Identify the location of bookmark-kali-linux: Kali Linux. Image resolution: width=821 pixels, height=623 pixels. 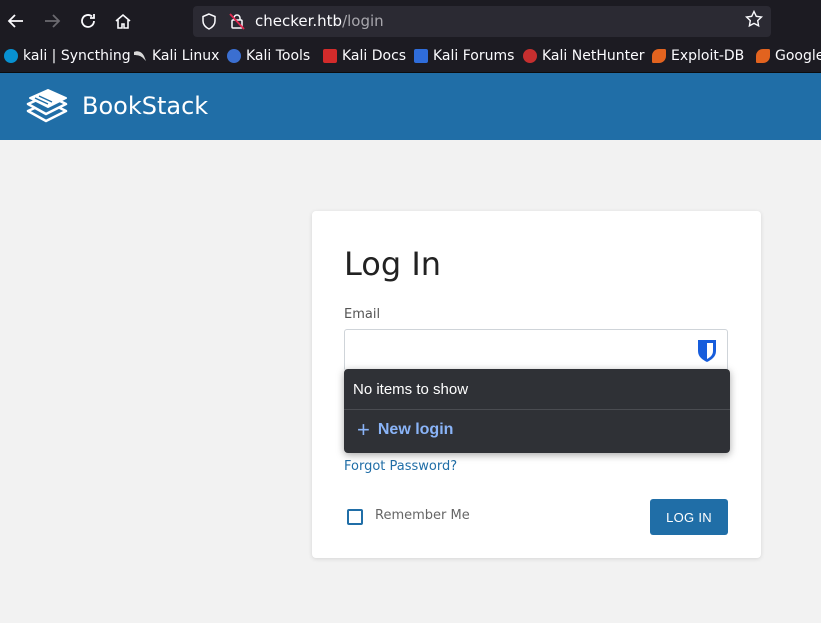
(176, 56).